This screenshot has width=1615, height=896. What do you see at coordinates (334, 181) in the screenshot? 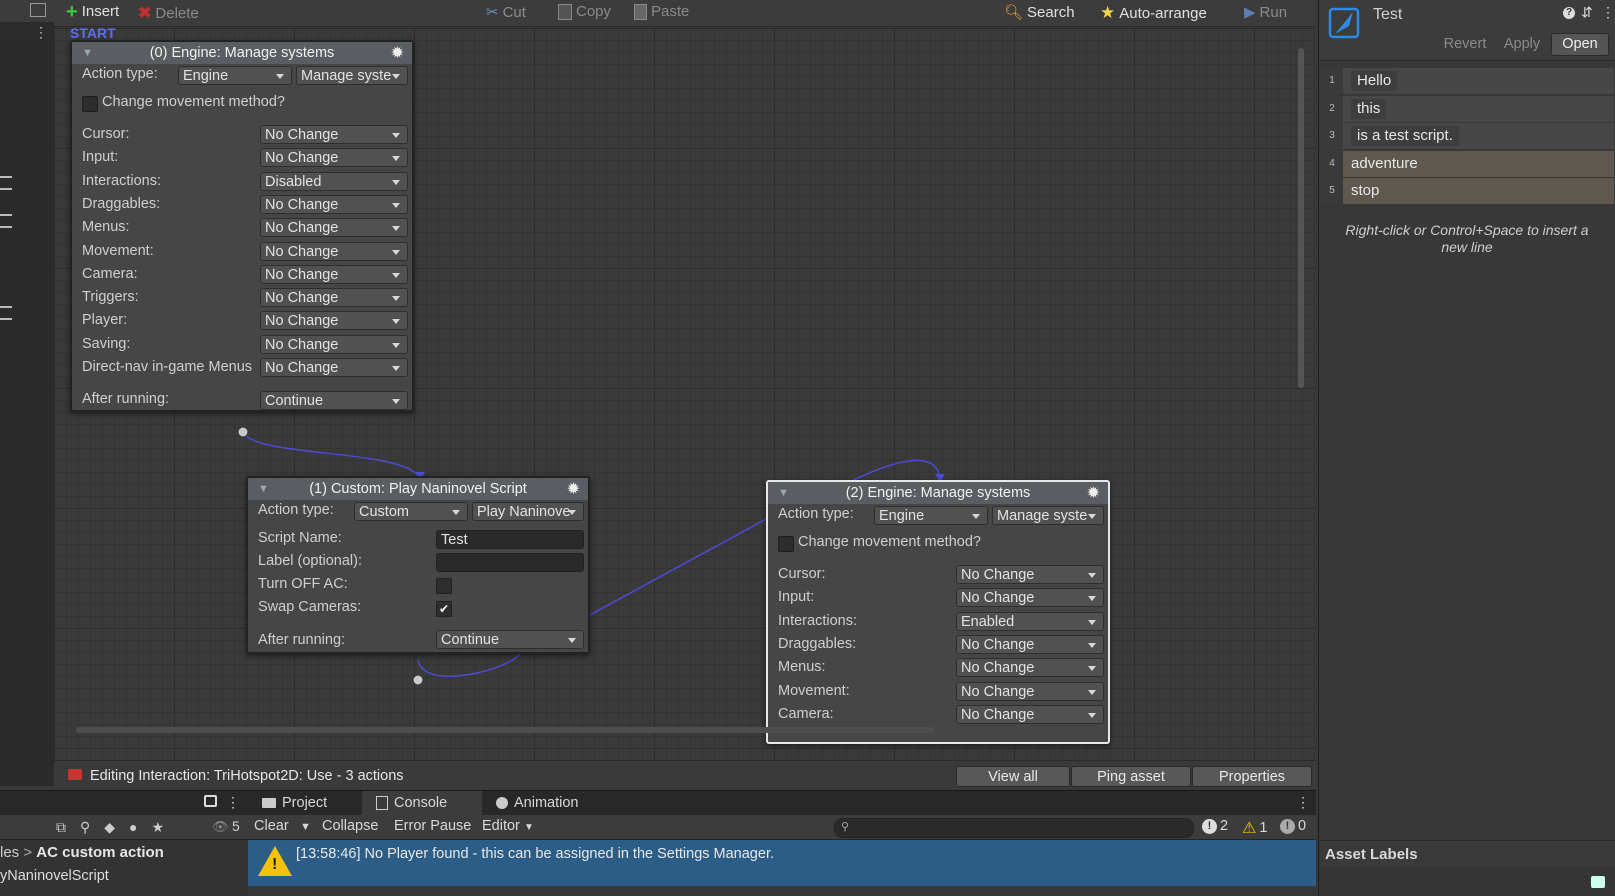
I see `field-dropdown: Disabled` at bounding box center [334, 181].